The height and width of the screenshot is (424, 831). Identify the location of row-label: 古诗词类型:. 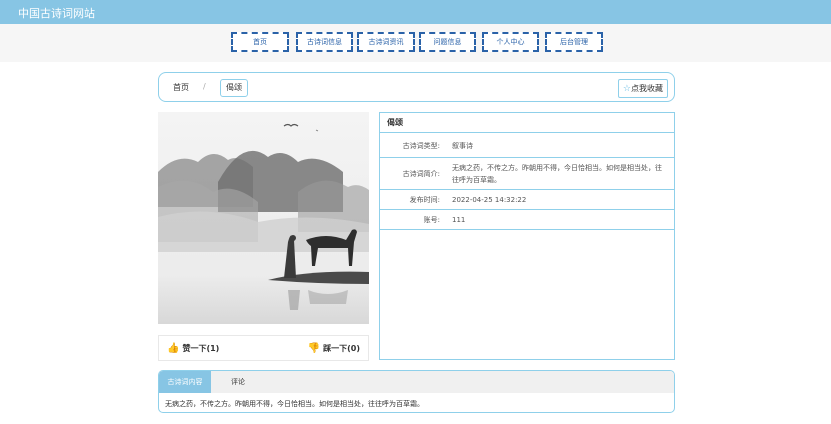
(421, 146).